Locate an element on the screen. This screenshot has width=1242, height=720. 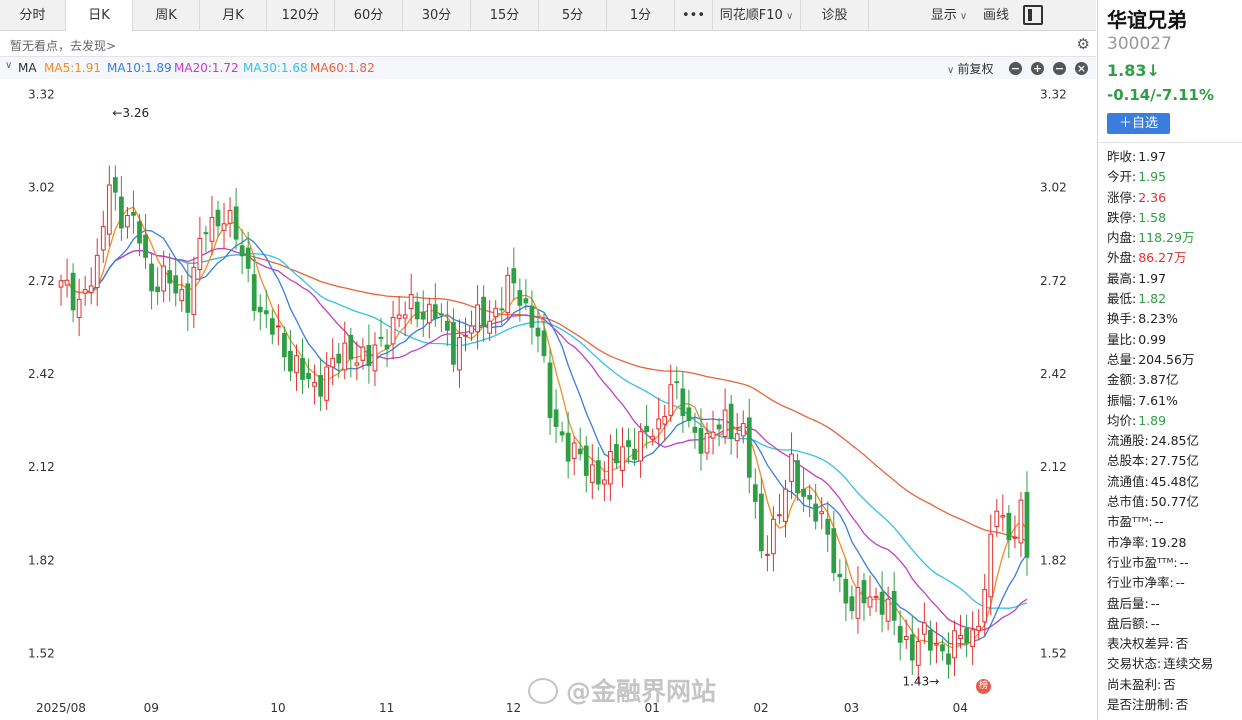
display-menu-button: 显示 ∨ is located at coordinates (949, 15).